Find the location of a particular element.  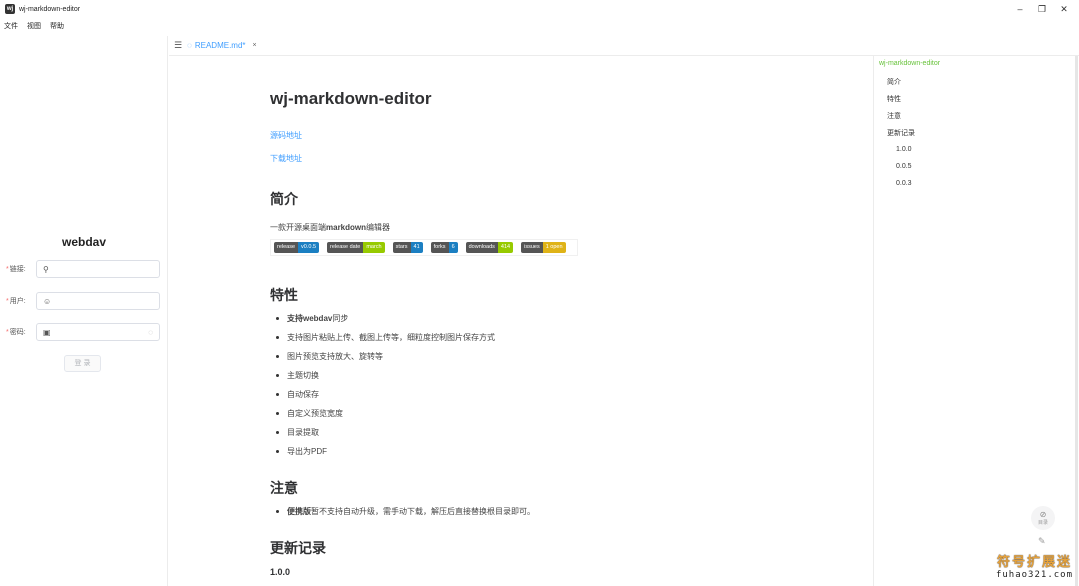

toggle-outline-button: ⊘ 目录 is located at coordinates (1043, 518).